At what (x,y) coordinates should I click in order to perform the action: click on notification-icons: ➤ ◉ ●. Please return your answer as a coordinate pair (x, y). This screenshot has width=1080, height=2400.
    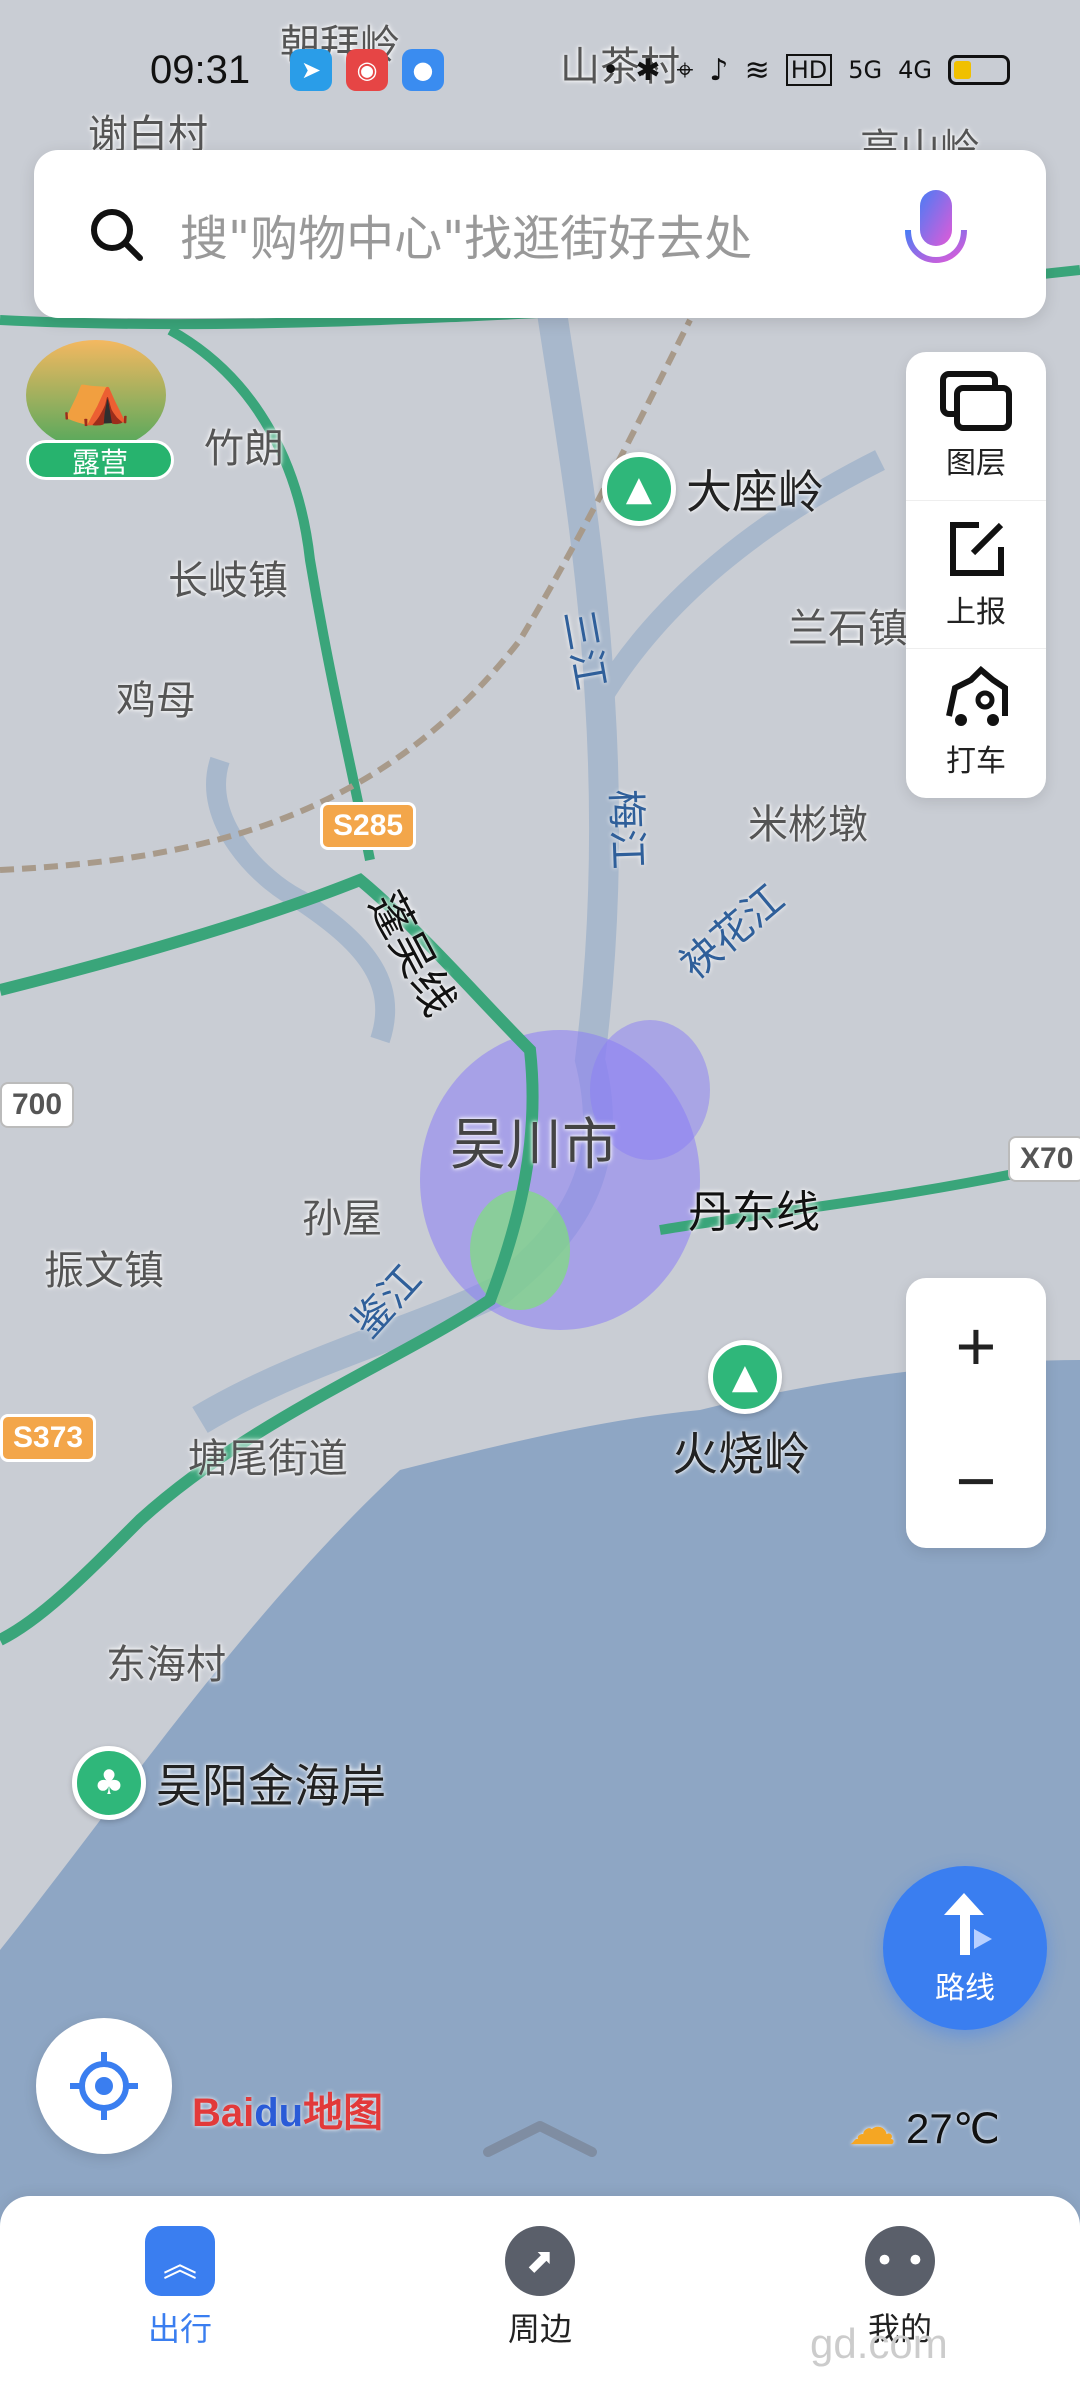
    Looking at the image, I should click on (367, 70).